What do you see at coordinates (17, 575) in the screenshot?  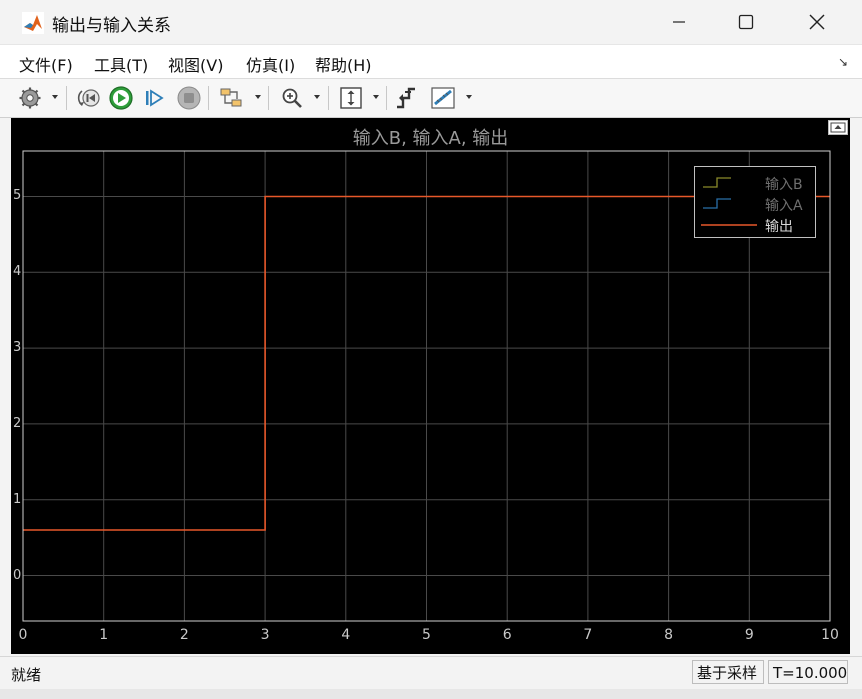 I see `y-tick-label: 0` at bounding box center [17, 575].